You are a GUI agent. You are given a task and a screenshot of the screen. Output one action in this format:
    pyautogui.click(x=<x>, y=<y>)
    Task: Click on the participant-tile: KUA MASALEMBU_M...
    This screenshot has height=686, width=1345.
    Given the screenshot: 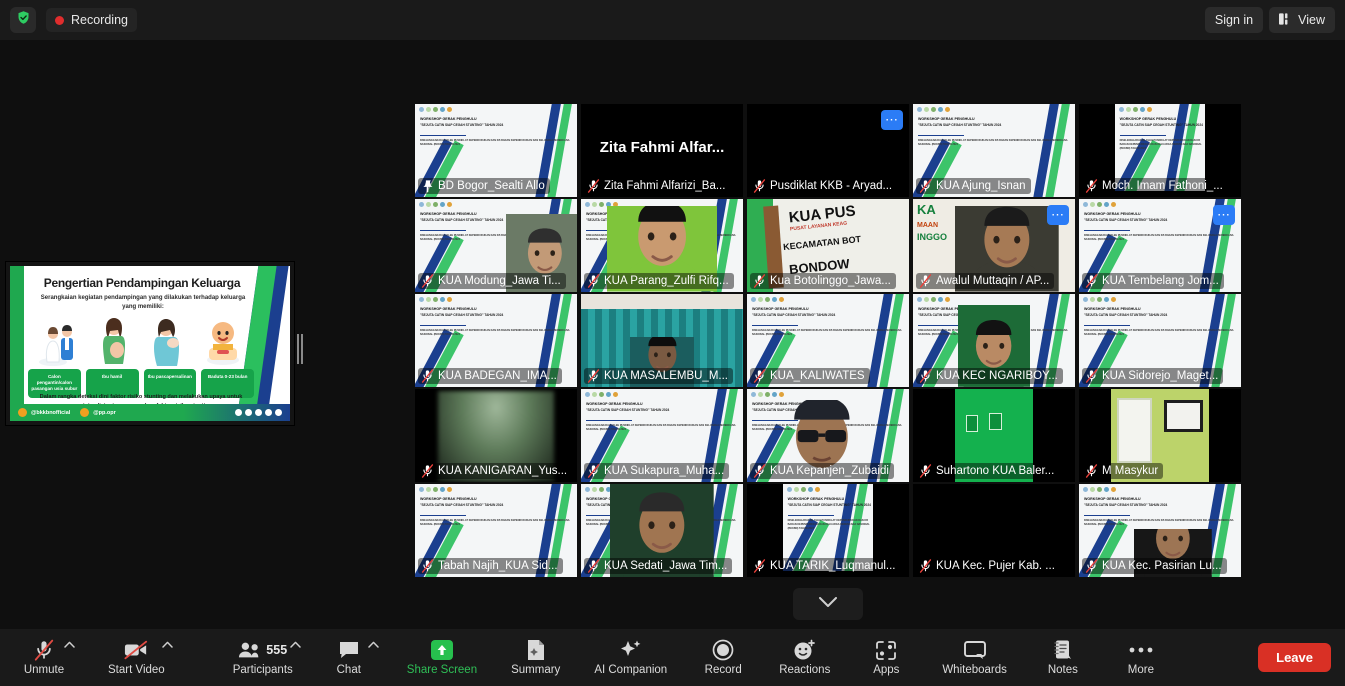 What is the action you would take?
    pyautogui.click(x=662, y=340)
    